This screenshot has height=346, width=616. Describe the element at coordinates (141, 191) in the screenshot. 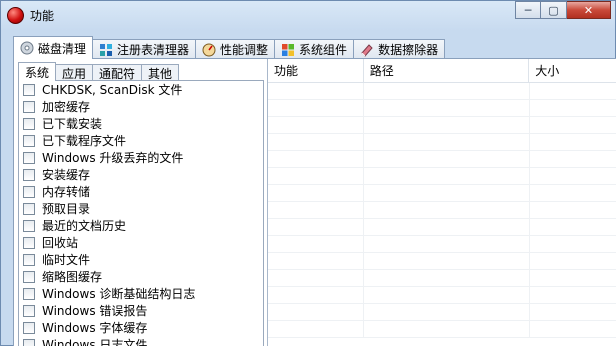

I see `list-item: 内存转储` at that location.